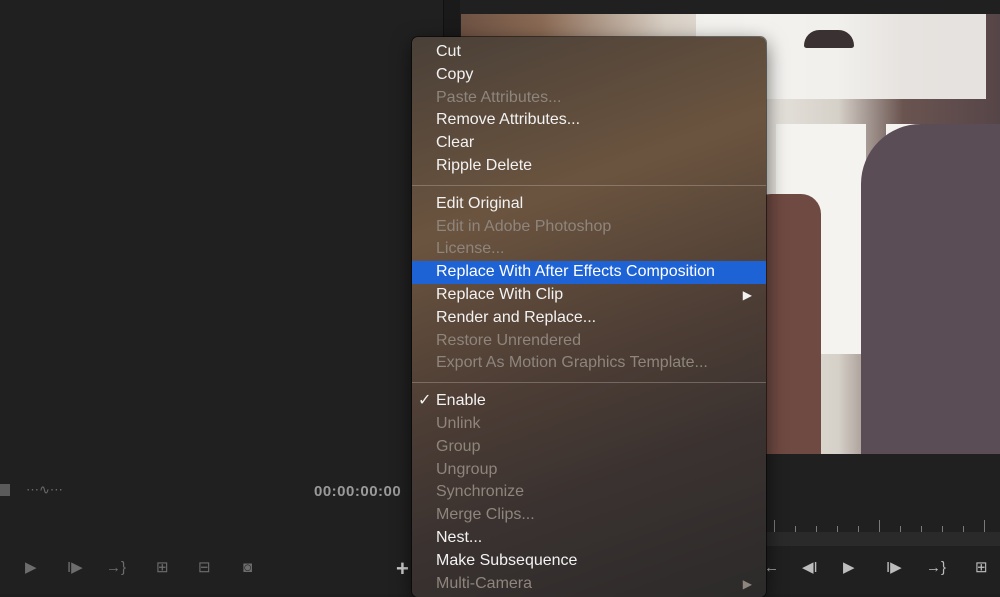 Image resolution: width=1000 pixels, height=597 pixels. I want to click on menu-item-label: Edit Original, so click(480, 203).